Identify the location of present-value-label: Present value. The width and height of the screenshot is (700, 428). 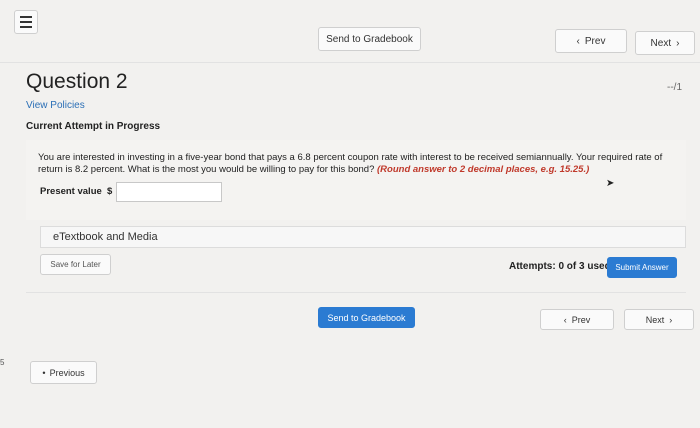
(71, 191).